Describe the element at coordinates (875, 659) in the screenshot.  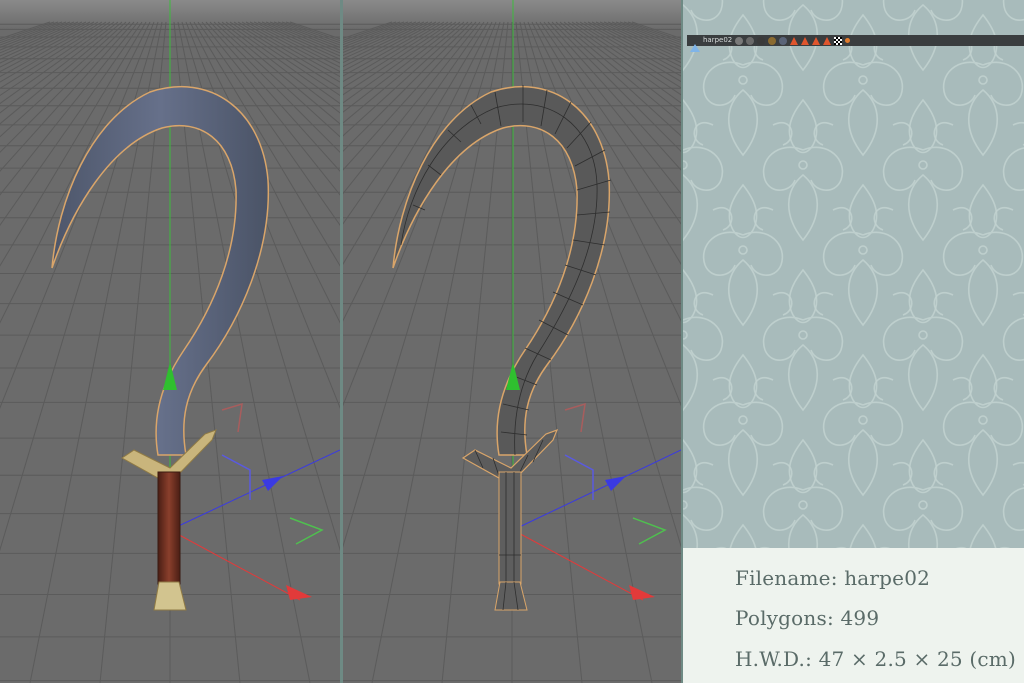
I see `dimensions-label: H.W.D.: 47 × 2.5 × 25 (cm)` at that location.